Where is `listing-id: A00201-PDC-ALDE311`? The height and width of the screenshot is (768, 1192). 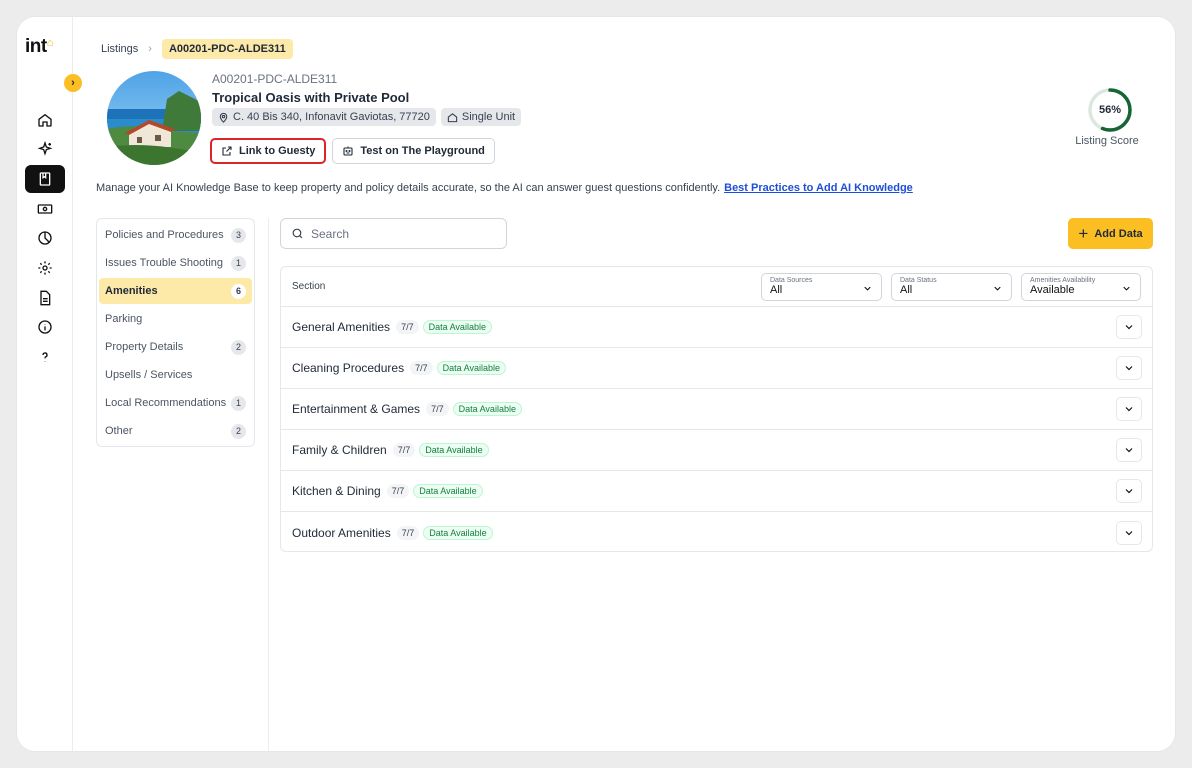 listing-id: A00201-PDC-ALDE311 is located at coordinates (275, 79).